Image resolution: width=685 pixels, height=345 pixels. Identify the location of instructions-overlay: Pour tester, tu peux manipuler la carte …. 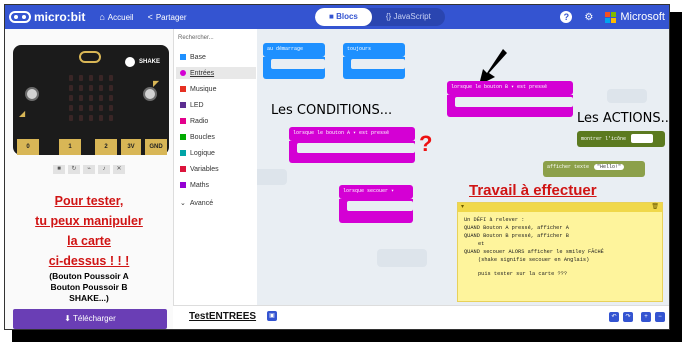
(89, 247).